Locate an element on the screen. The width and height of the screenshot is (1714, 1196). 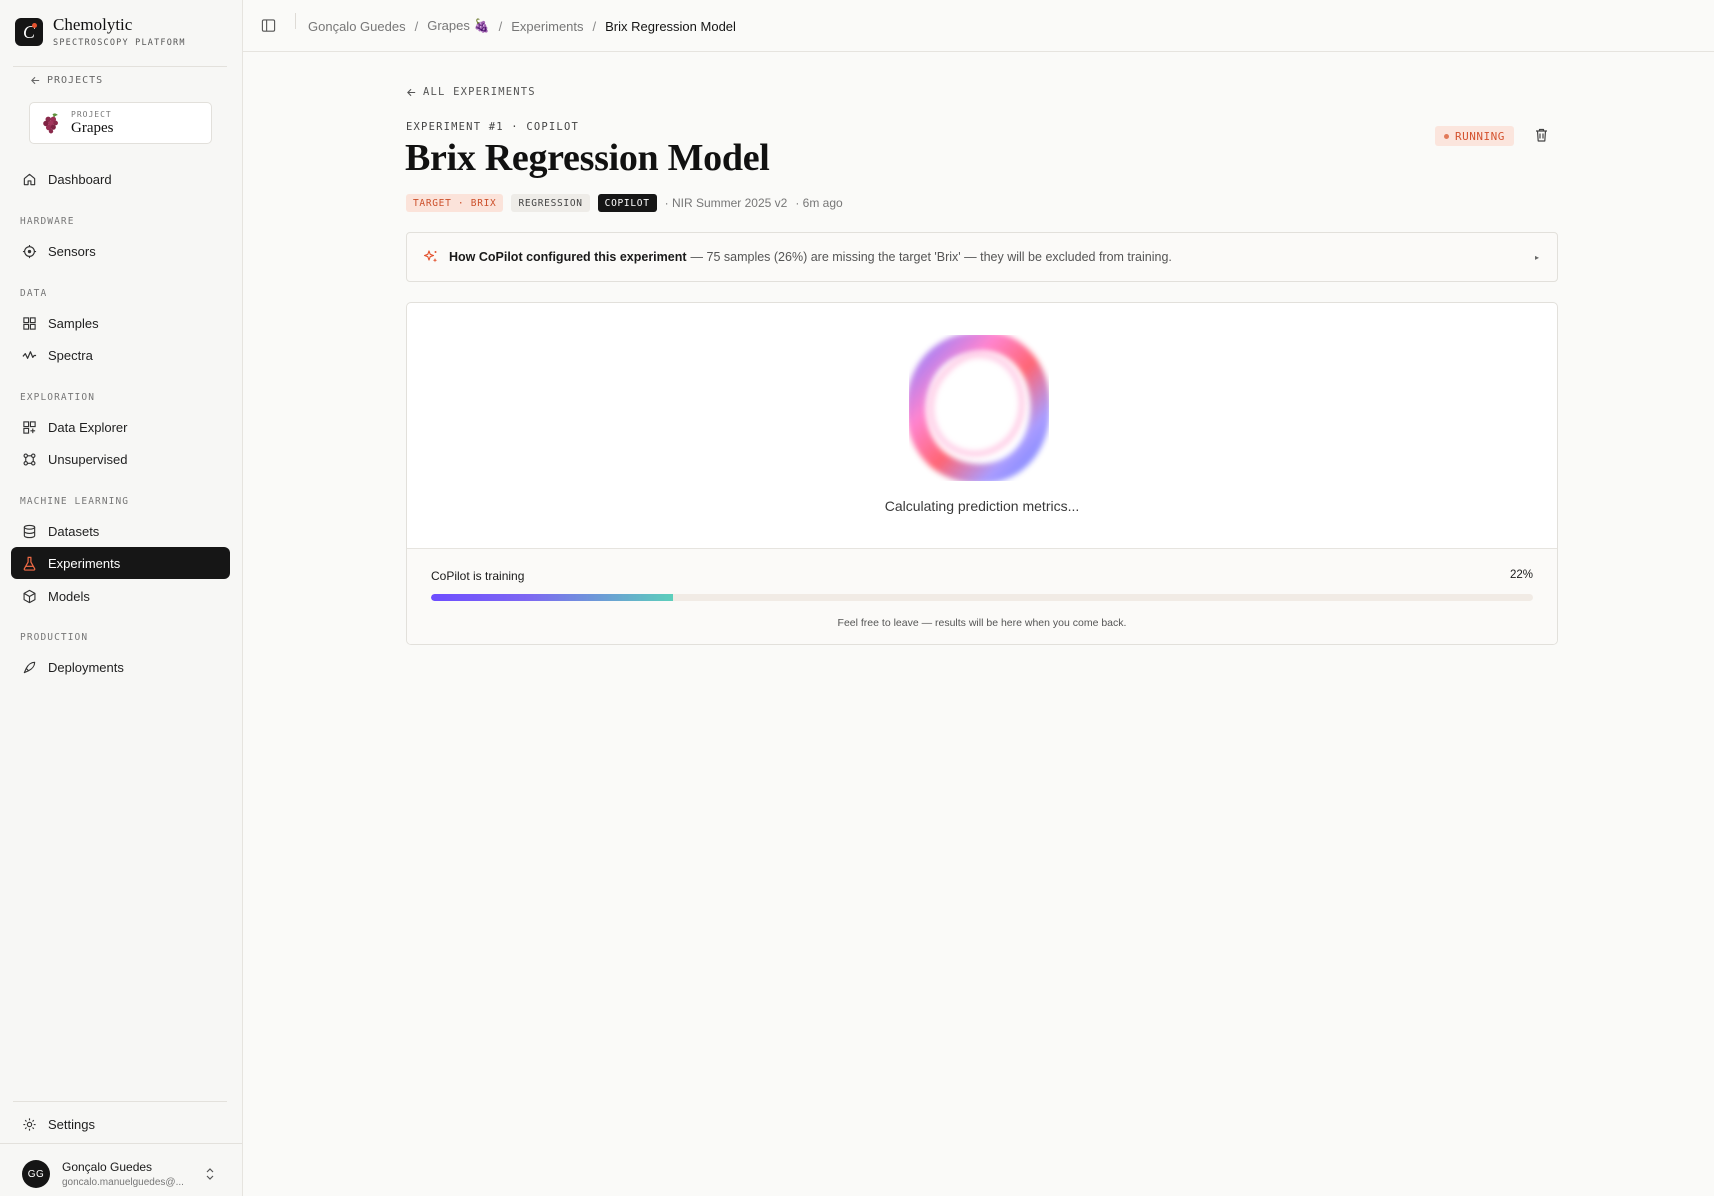
project-selector: PROJECT Grapes is located at coordinates (120, 123).